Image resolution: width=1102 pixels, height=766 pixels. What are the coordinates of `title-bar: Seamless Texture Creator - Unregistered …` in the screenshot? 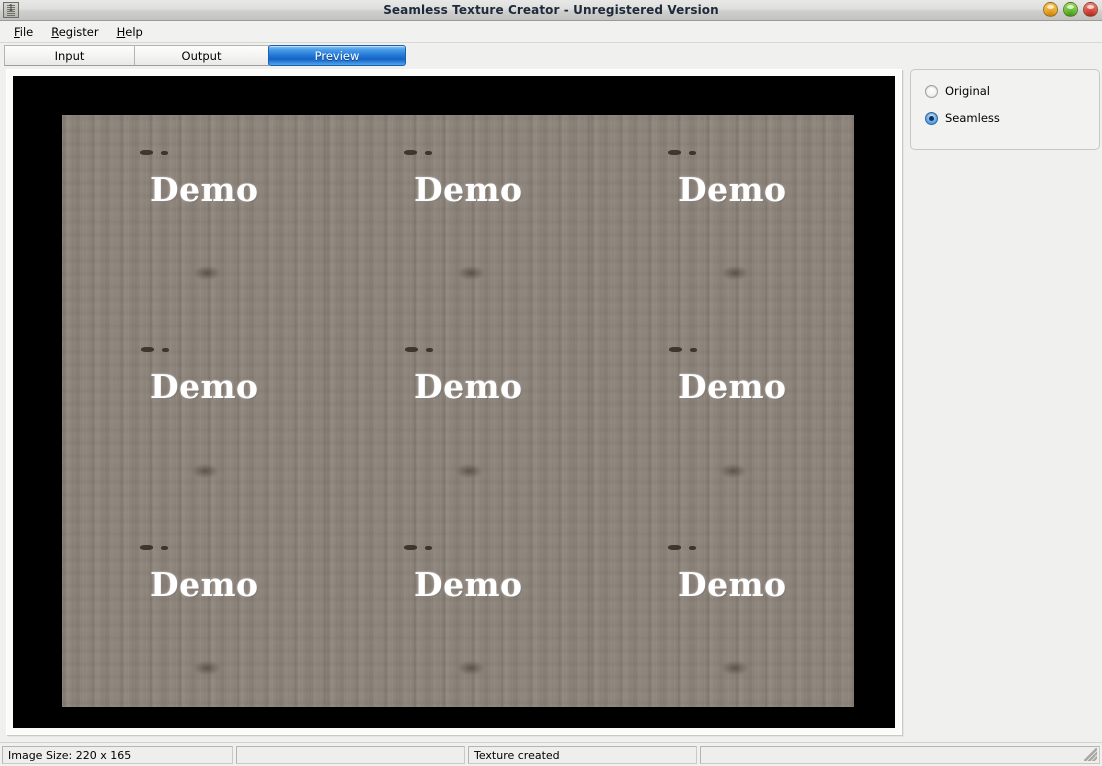 It's located at (551, 10).